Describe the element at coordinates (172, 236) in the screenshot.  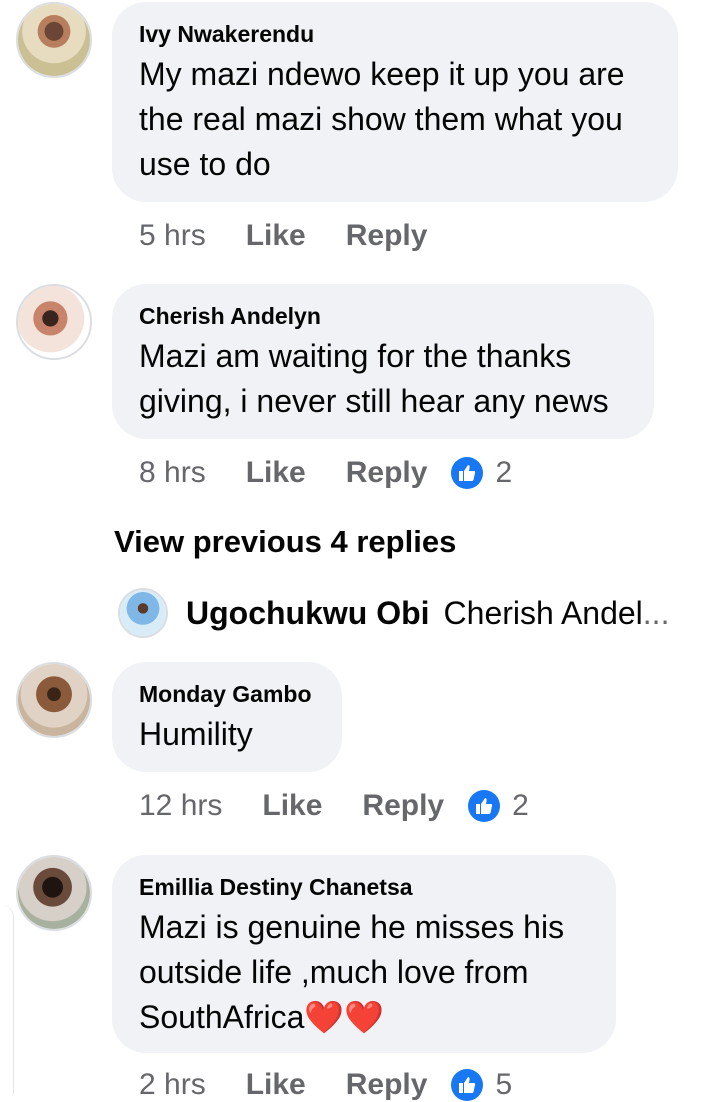
I see `comment-time: 5 hrs` at that location.